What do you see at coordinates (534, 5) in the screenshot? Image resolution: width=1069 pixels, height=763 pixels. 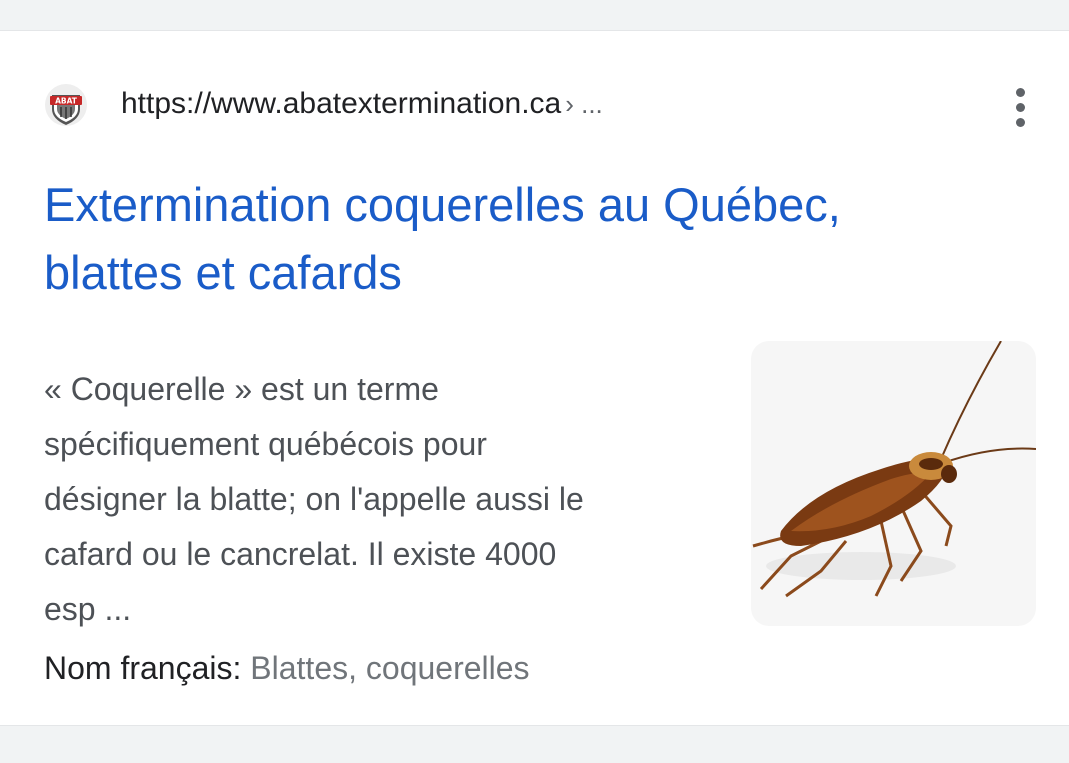 I see `page-background-top` at bounding box center [534, 5].